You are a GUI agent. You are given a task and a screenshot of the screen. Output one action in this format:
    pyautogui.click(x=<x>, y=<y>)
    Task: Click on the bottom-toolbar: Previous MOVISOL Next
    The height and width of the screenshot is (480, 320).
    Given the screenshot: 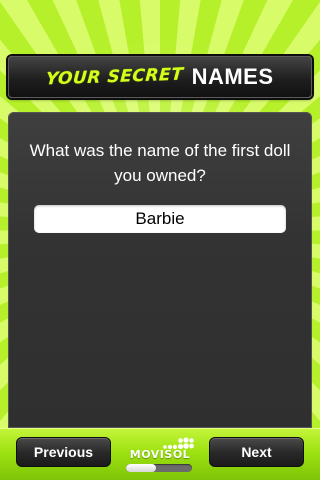 What is the action you would take?
    pyautogui.click(x=160, y=454)
    